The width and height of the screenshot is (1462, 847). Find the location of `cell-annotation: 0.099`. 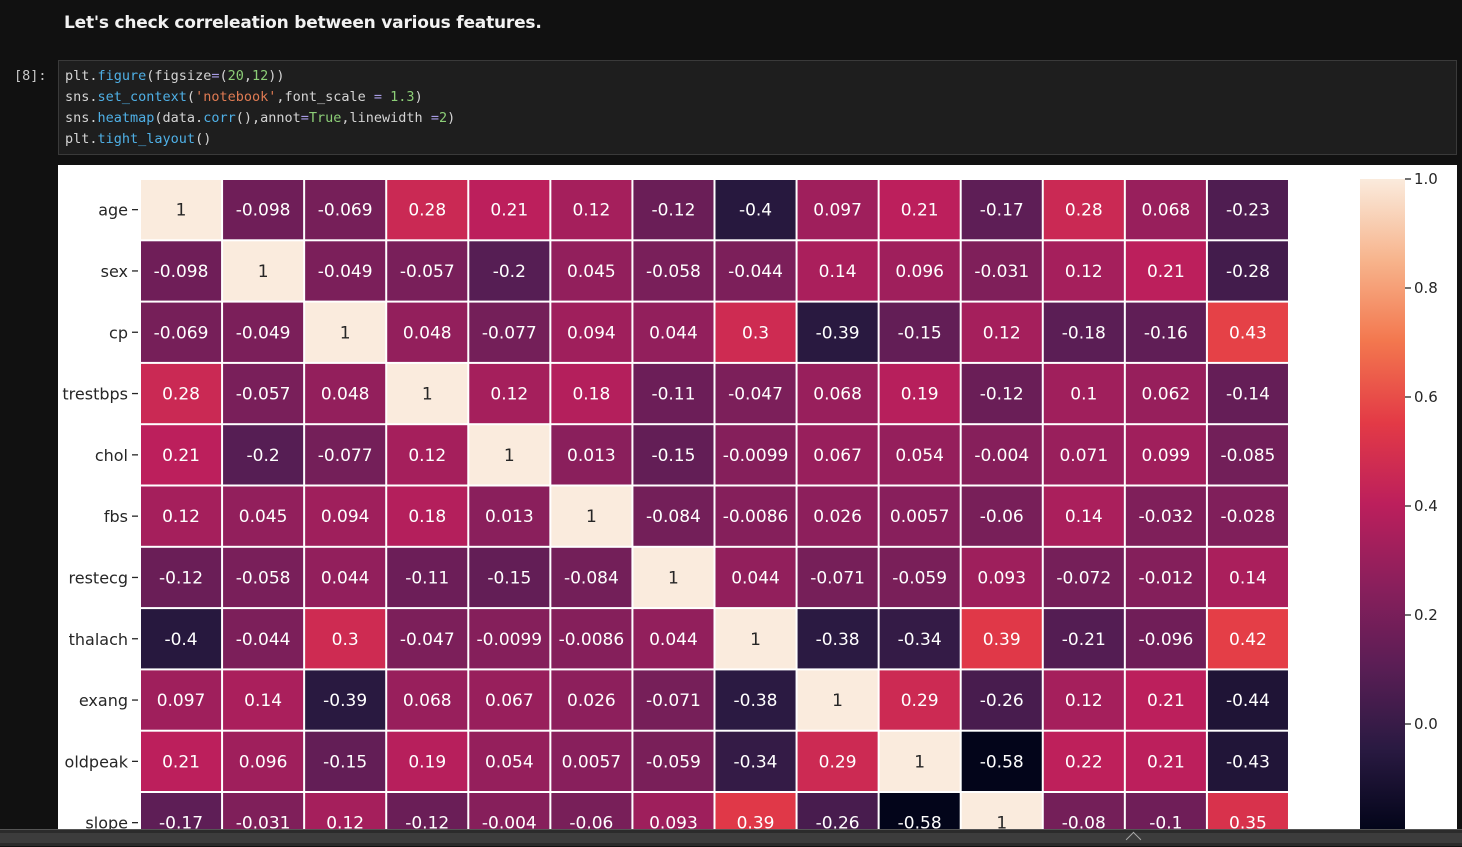

cell-annotation: 0.099 is located at coordinates (1166, 456).